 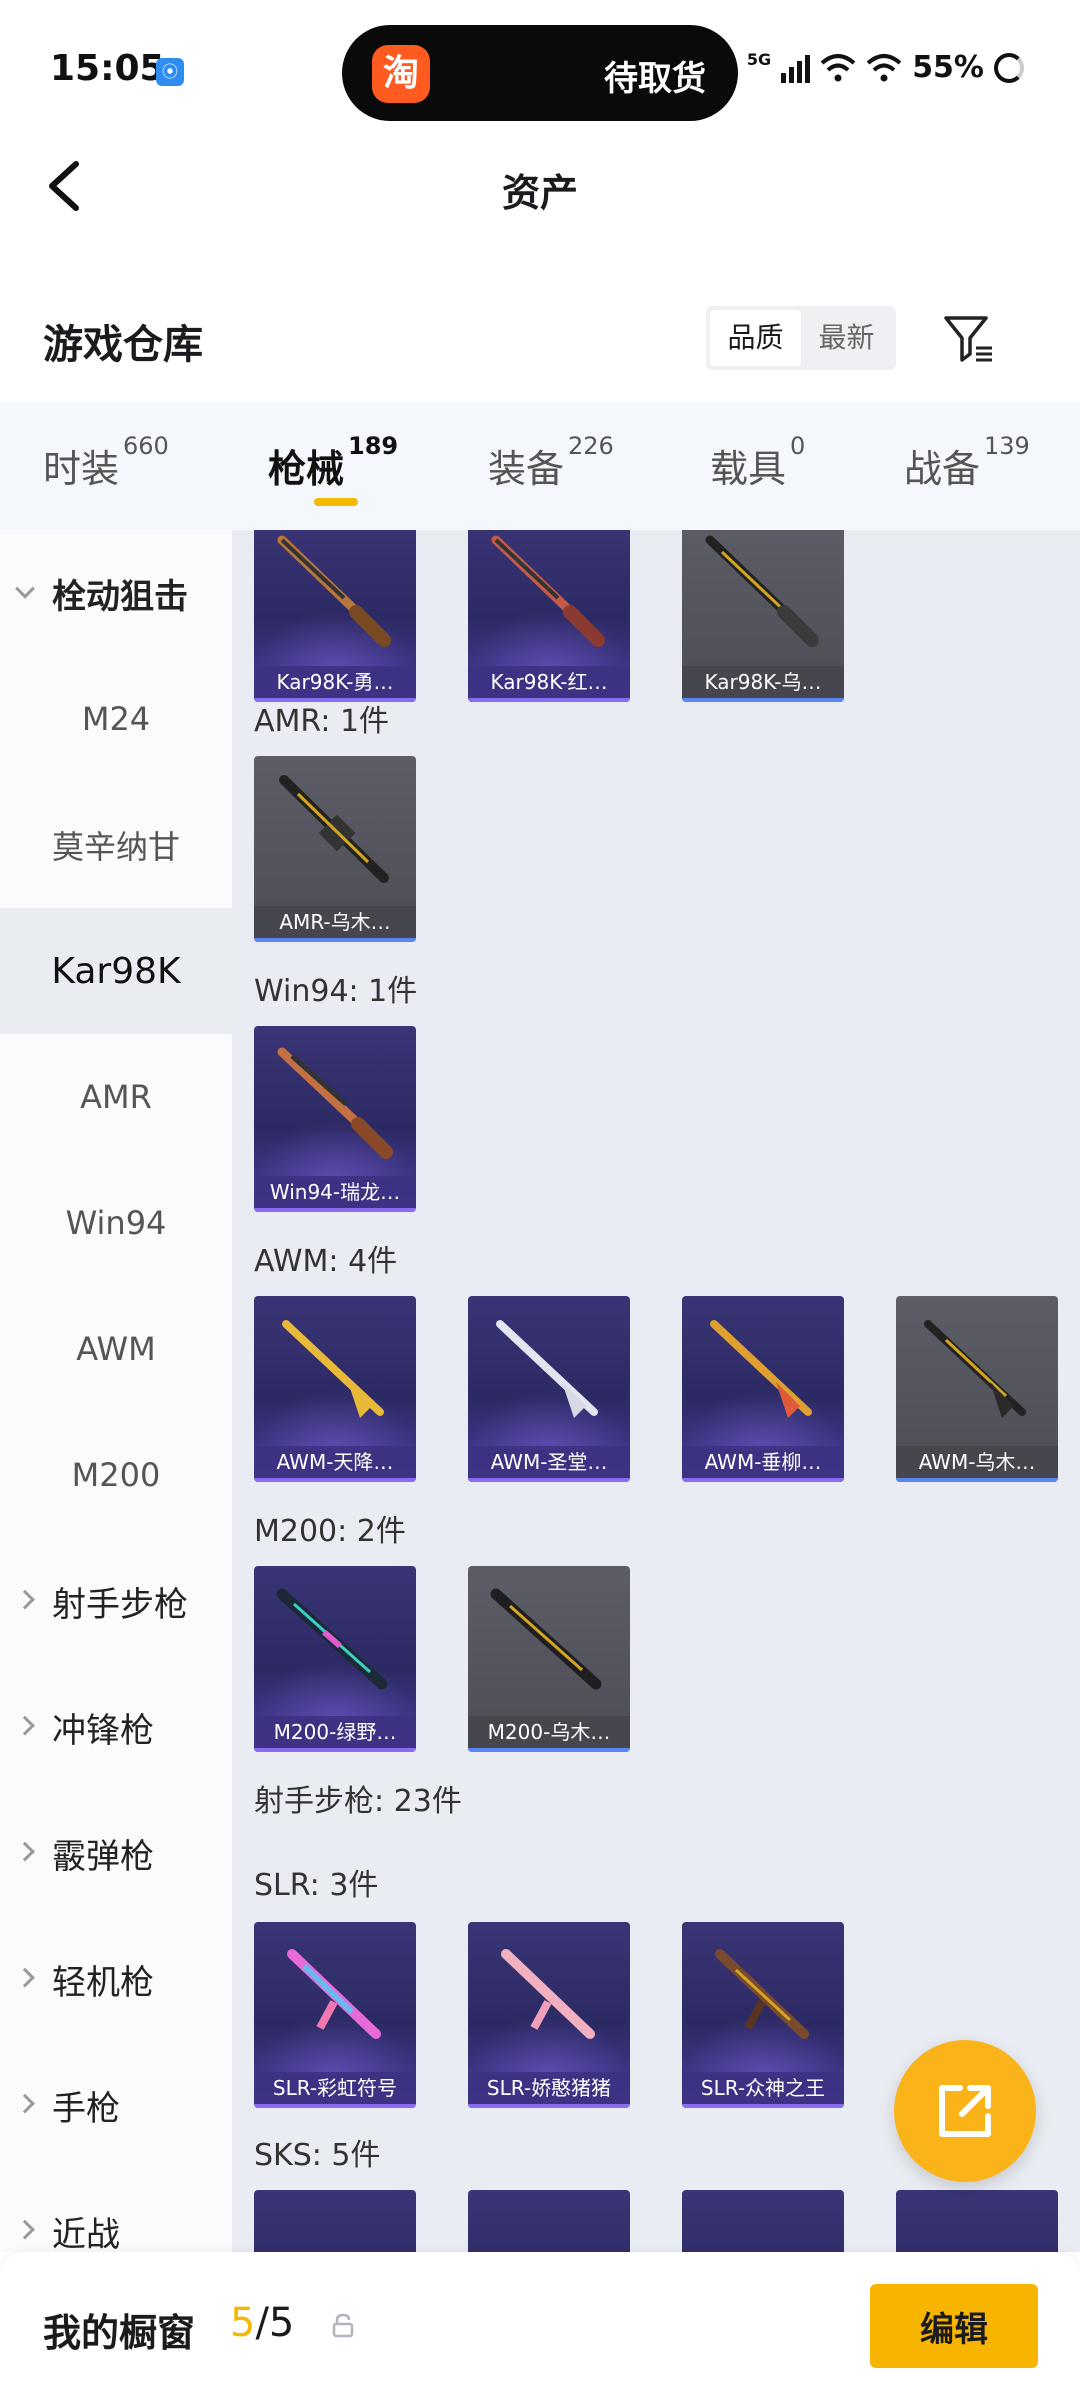 What do you see at coordinates (539, 193) in the screenshot?
I see `page-title: 资产` at bounding box center [539, 193].